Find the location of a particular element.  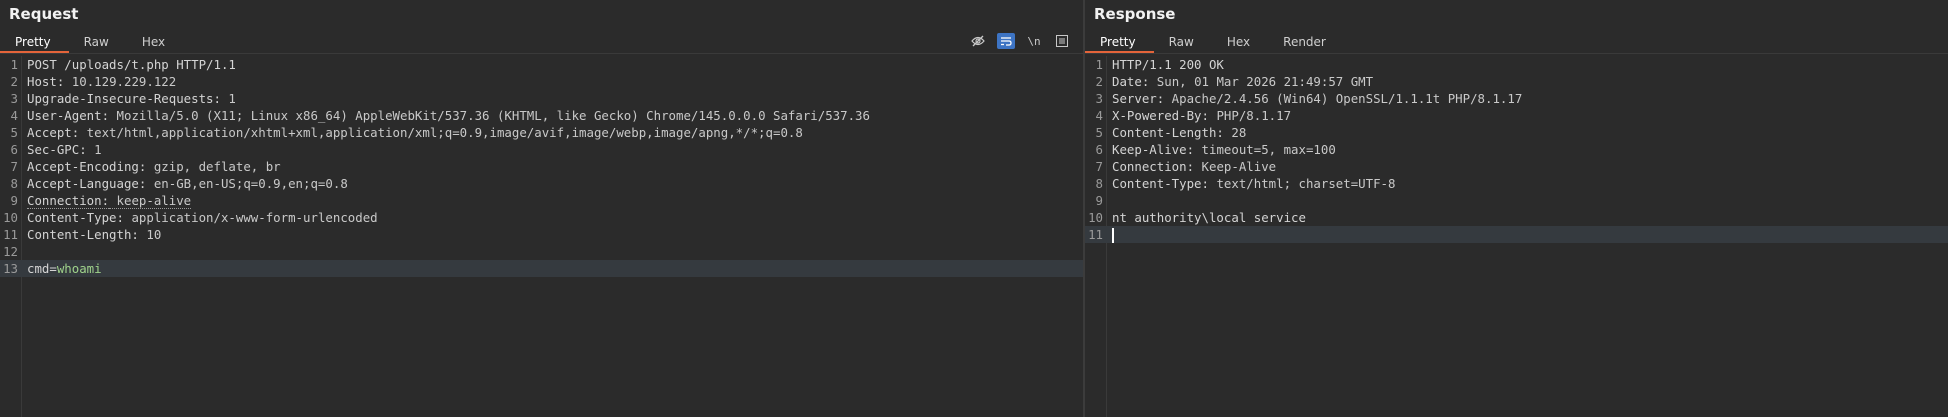

response-title: Response is located at coordinates (1135, 14).